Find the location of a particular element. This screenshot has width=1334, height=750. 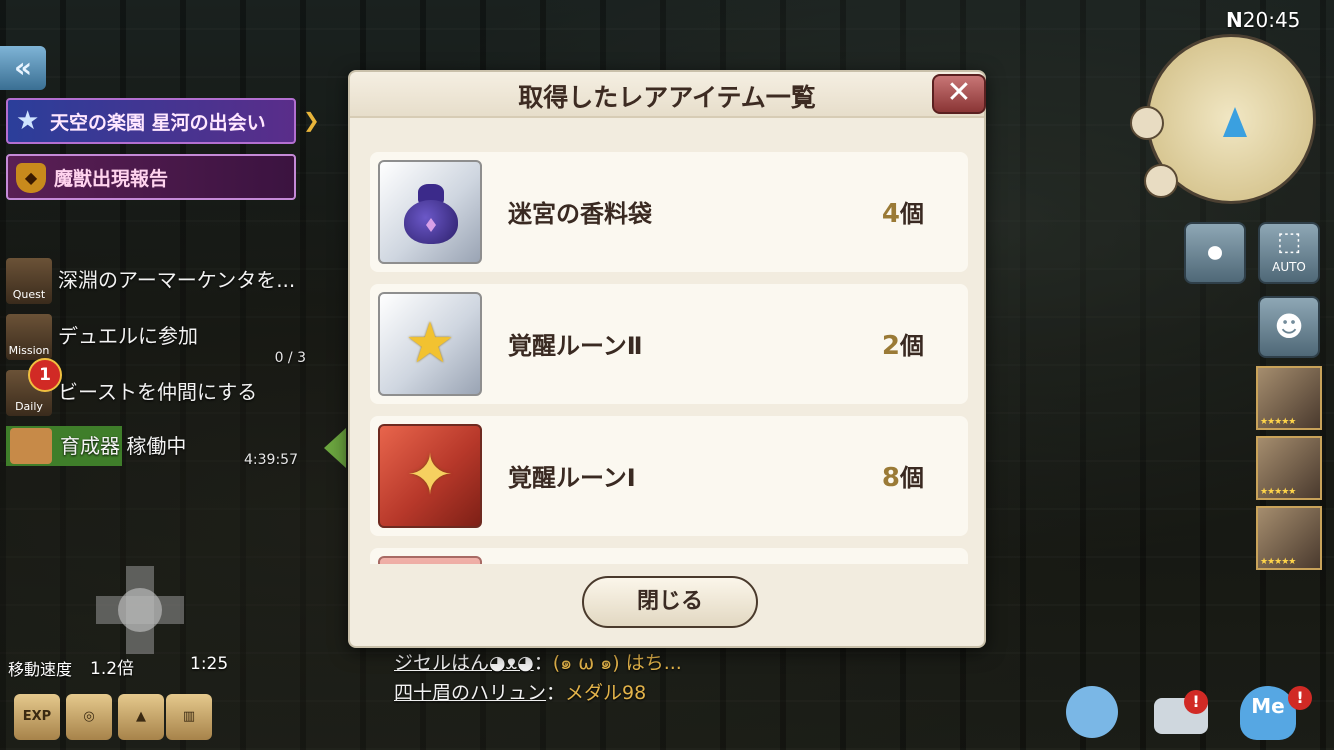

mission-icon: Mission is located at coordinates (29, 337).